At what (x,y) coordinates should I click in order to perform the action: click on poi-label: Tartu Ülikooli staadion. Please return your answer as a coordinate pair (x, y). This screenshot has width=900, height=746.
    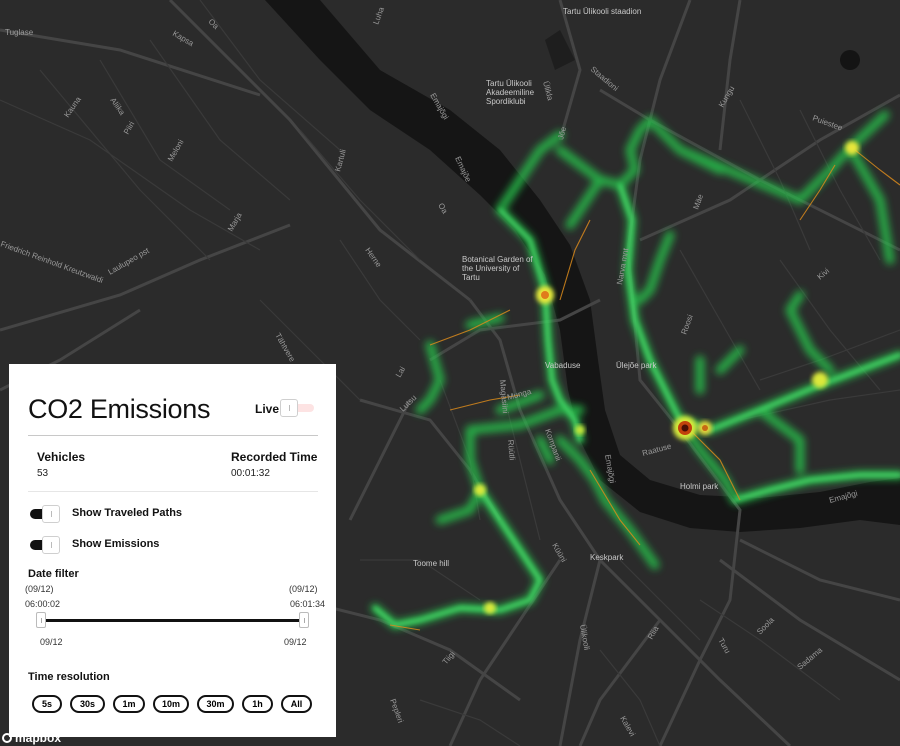
    Looking at the image, I should click on (602, 11).